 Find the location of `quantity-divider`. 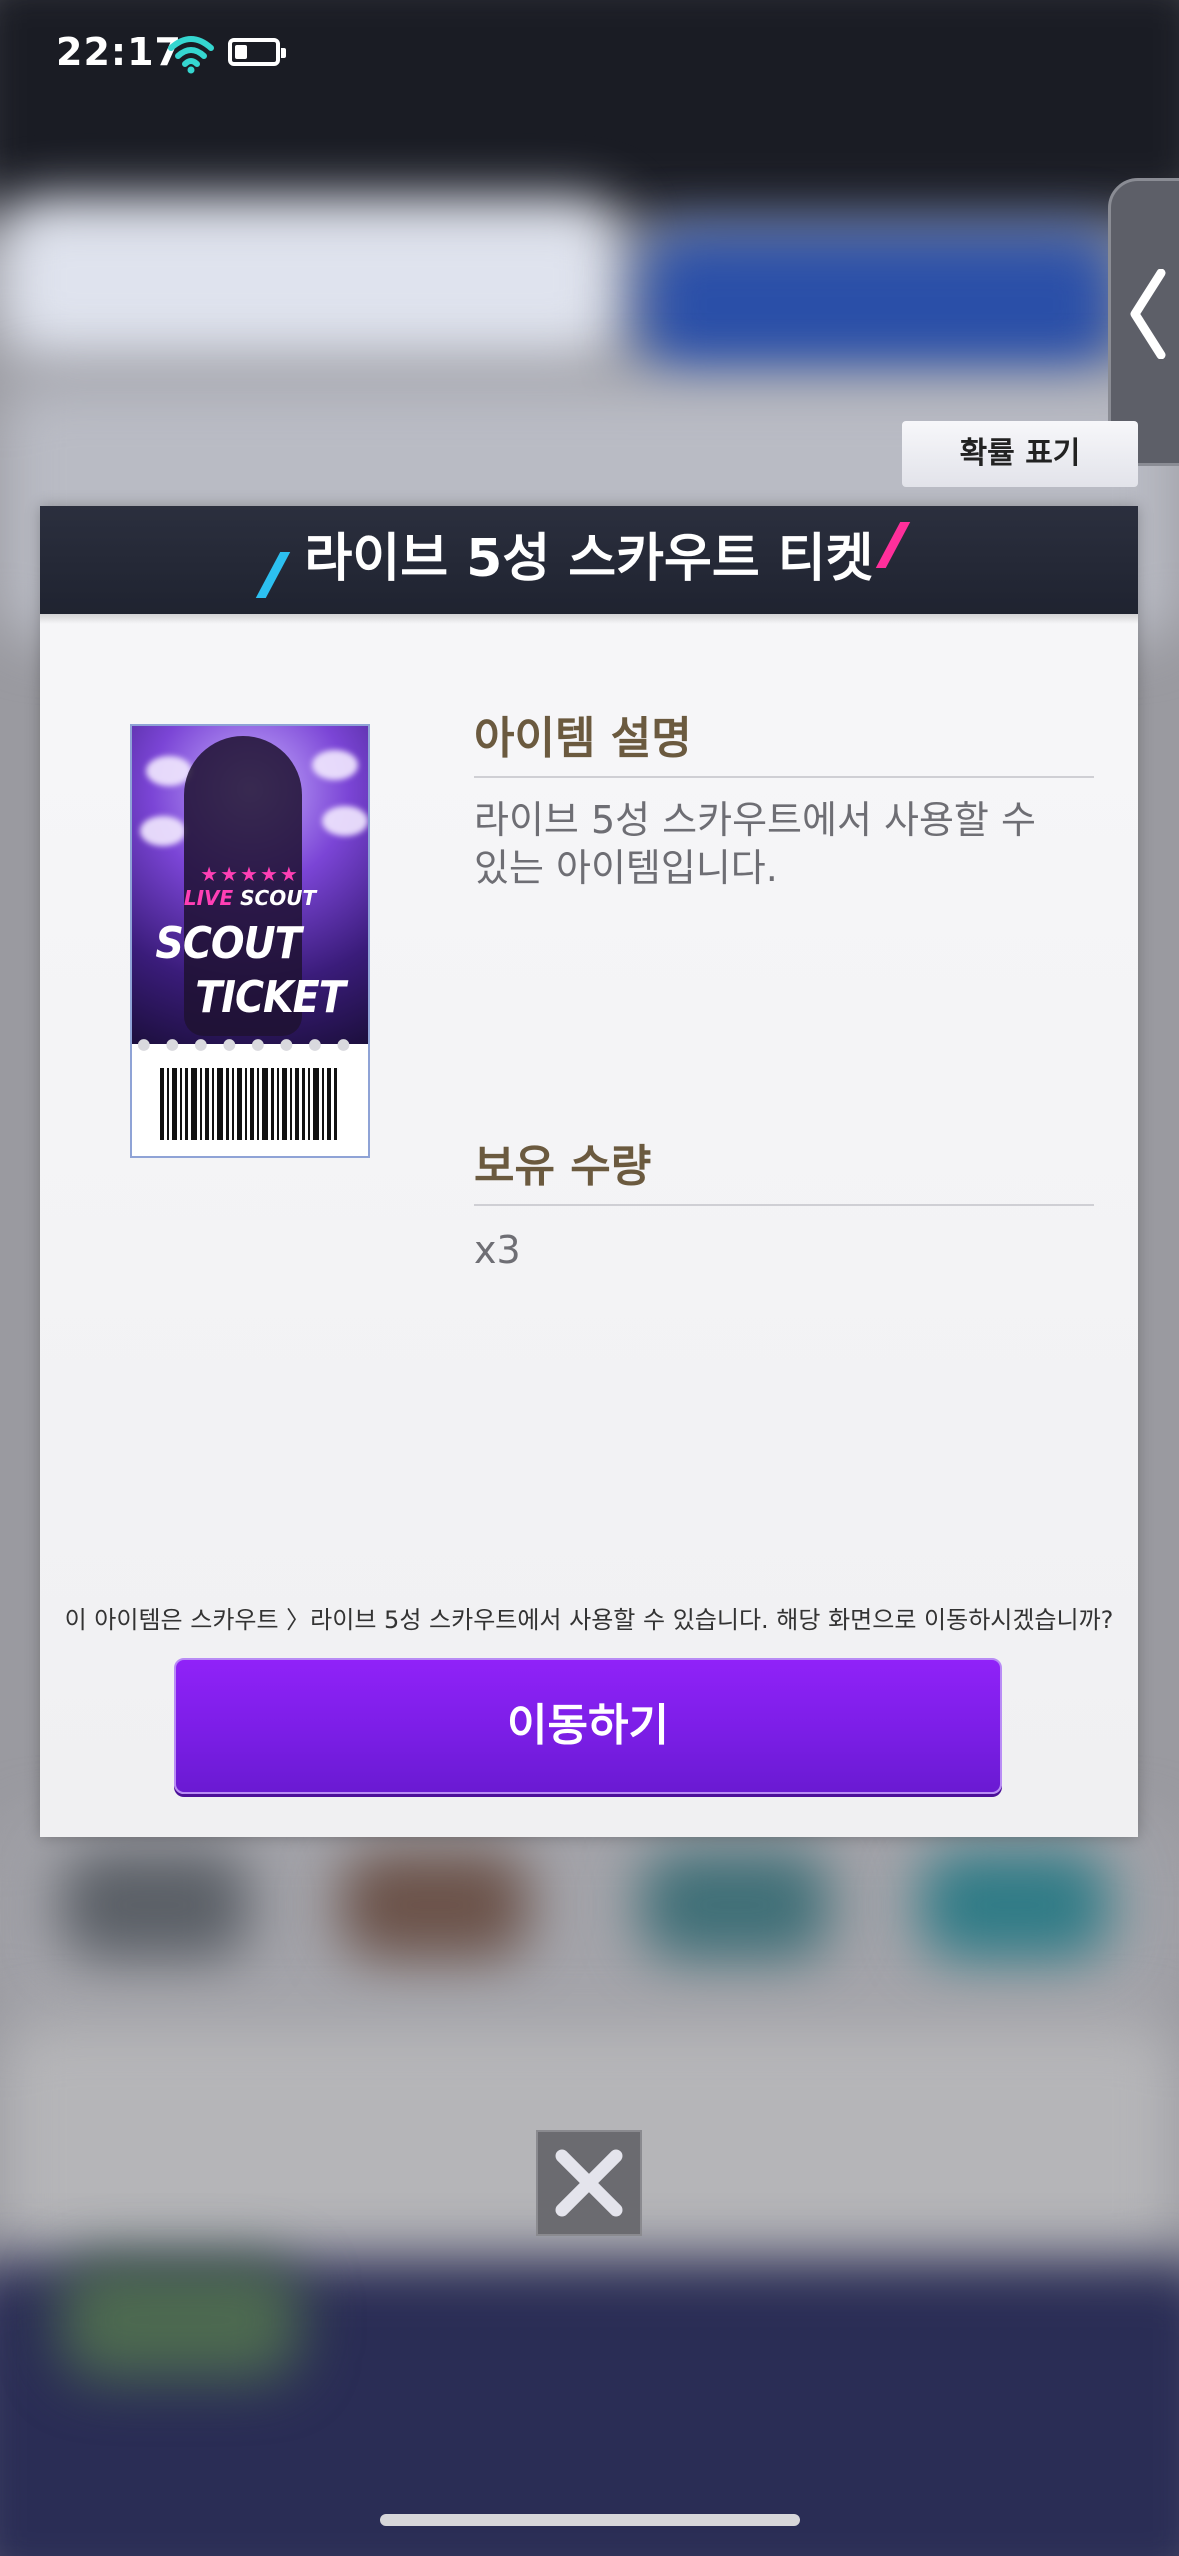

quantity-divider is located at coordinates (784, 1205).